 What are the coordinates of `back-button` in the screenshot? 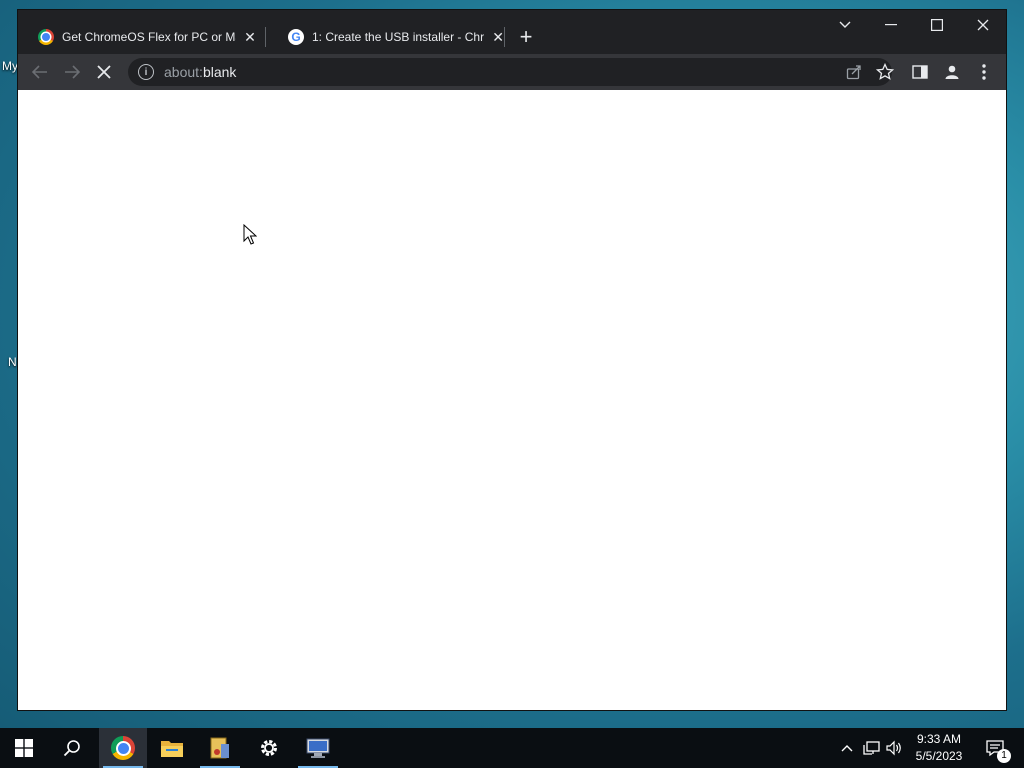 It's located at (40, 72).